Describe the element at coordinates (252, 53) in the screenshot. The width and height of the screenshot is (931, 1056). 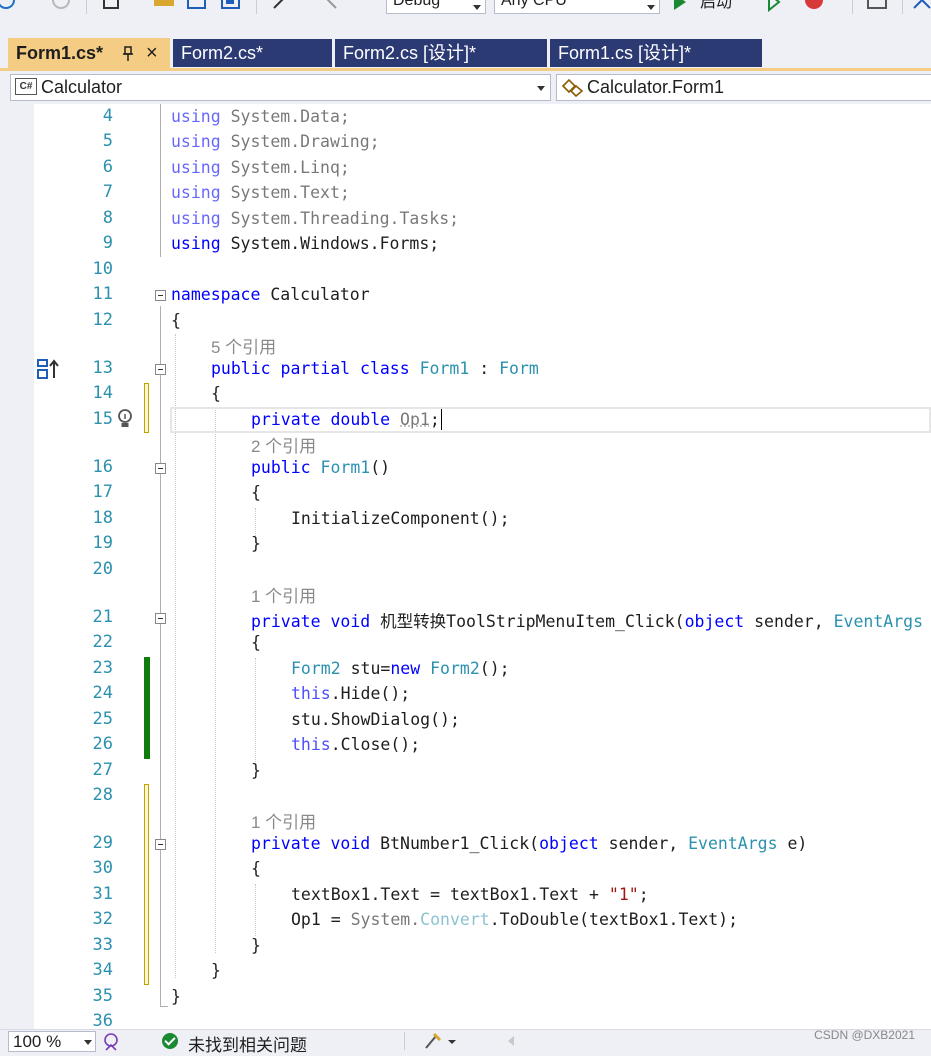
I see `tab-form2-cs: Form2.cs*` at that location.